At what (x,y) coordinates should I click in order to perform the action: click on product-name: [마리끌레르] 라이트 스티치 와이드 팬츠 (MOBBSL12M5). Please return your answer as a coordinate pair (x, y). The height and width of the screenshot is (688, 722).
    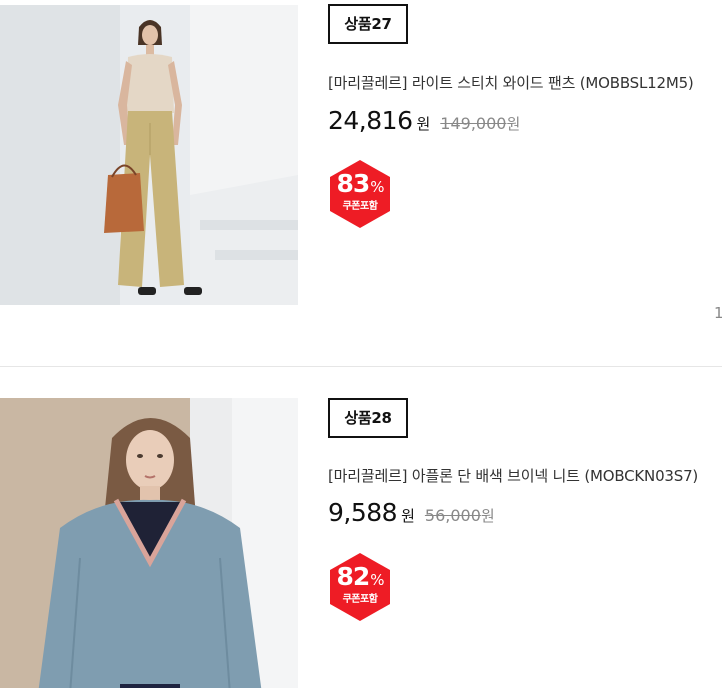
    Looking at the image, I should click on (511, 82).